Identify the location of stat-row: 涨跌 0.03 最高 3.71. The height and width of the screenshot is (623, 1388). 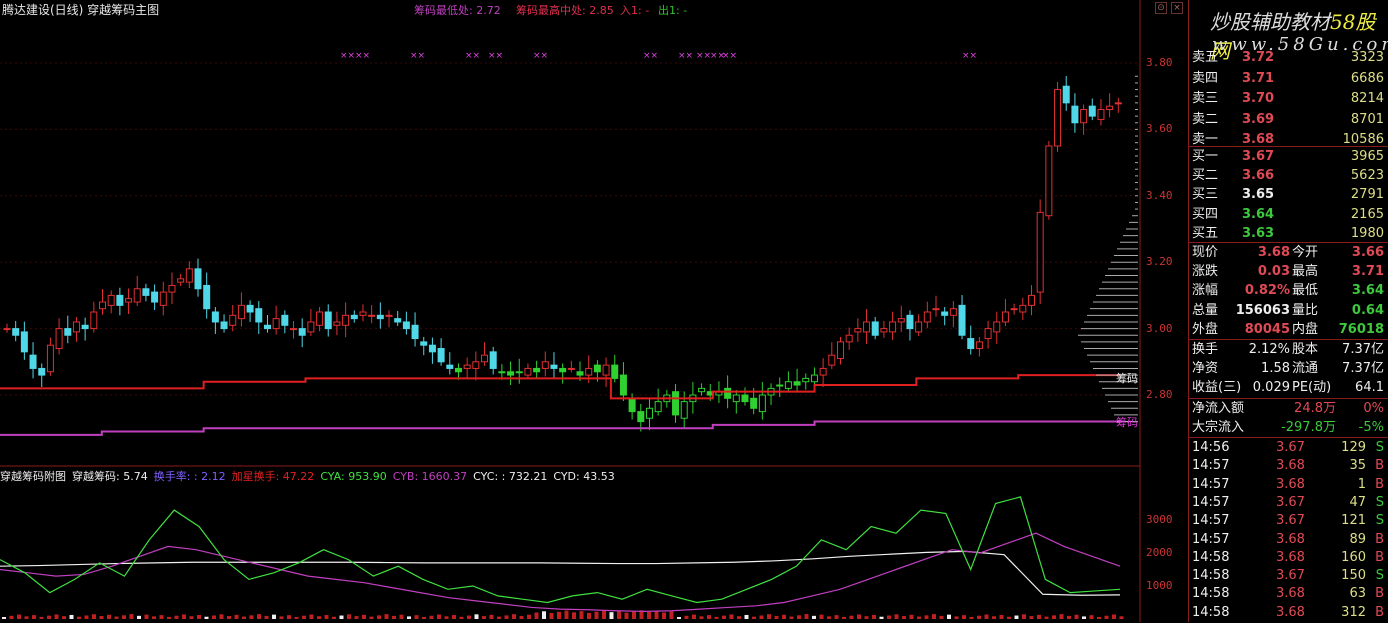
(1288, 272).